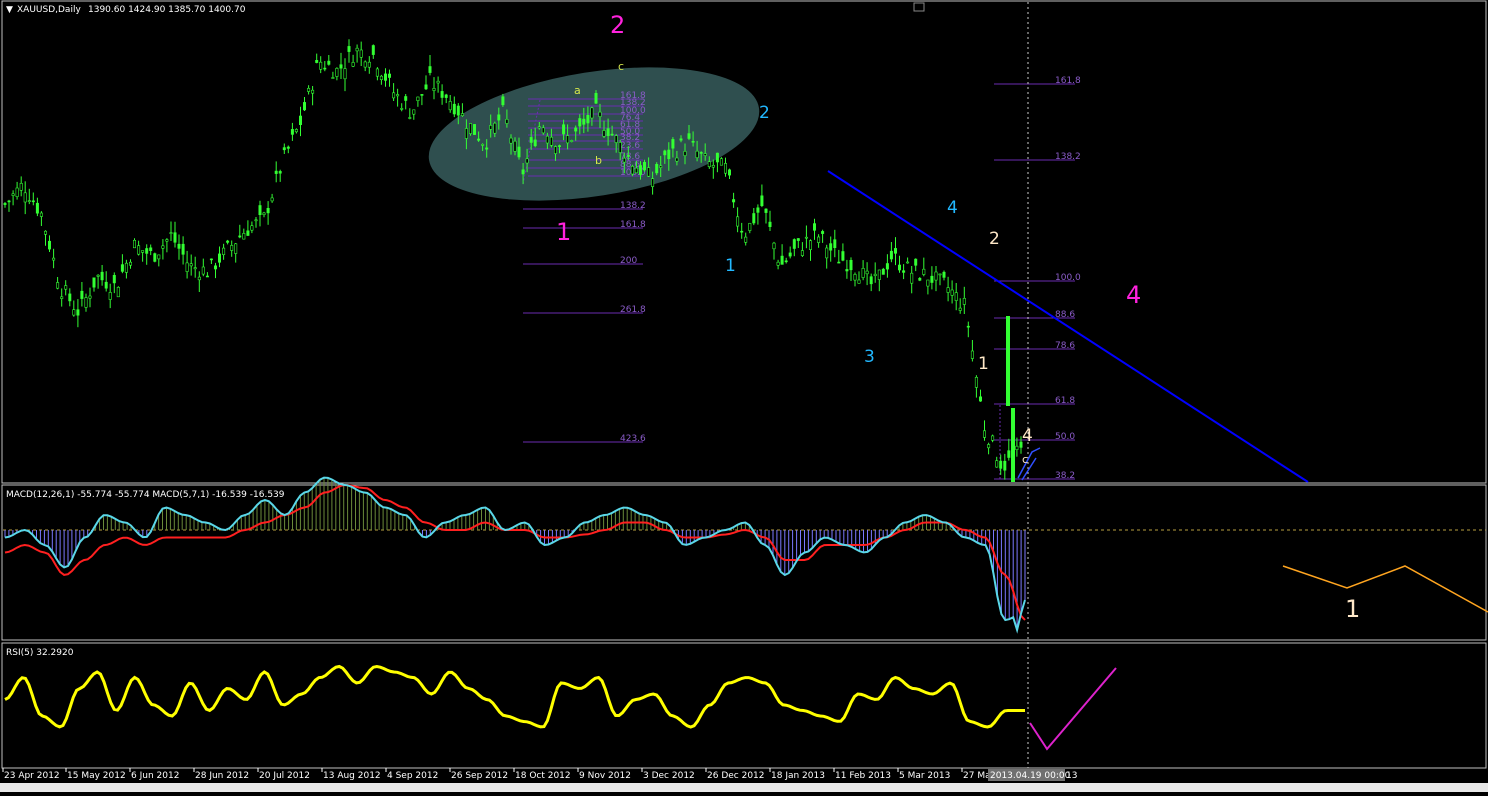  Describe the element at coordinates (352, 776) in the screenshot. I see `x-tick-label: 13 Aug 2012` at that location.